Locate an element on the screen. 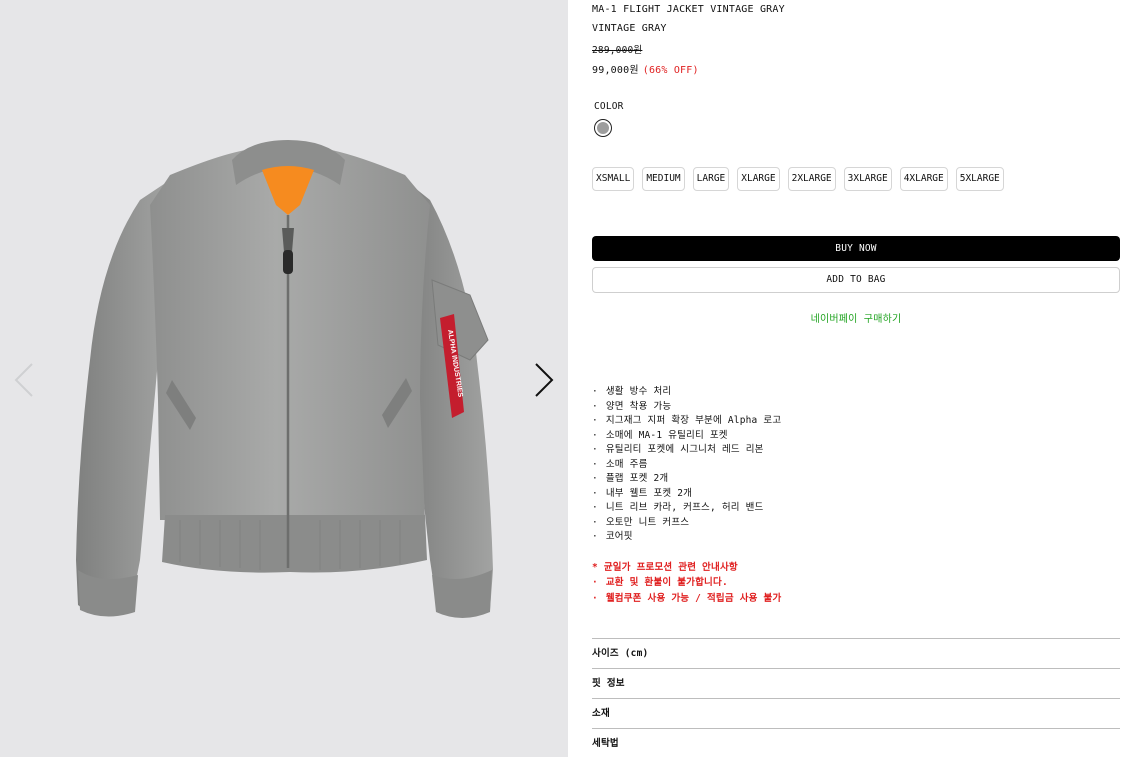 The image size is (1143, 757). color-label: COLOR is located at coordinates (609, 106).